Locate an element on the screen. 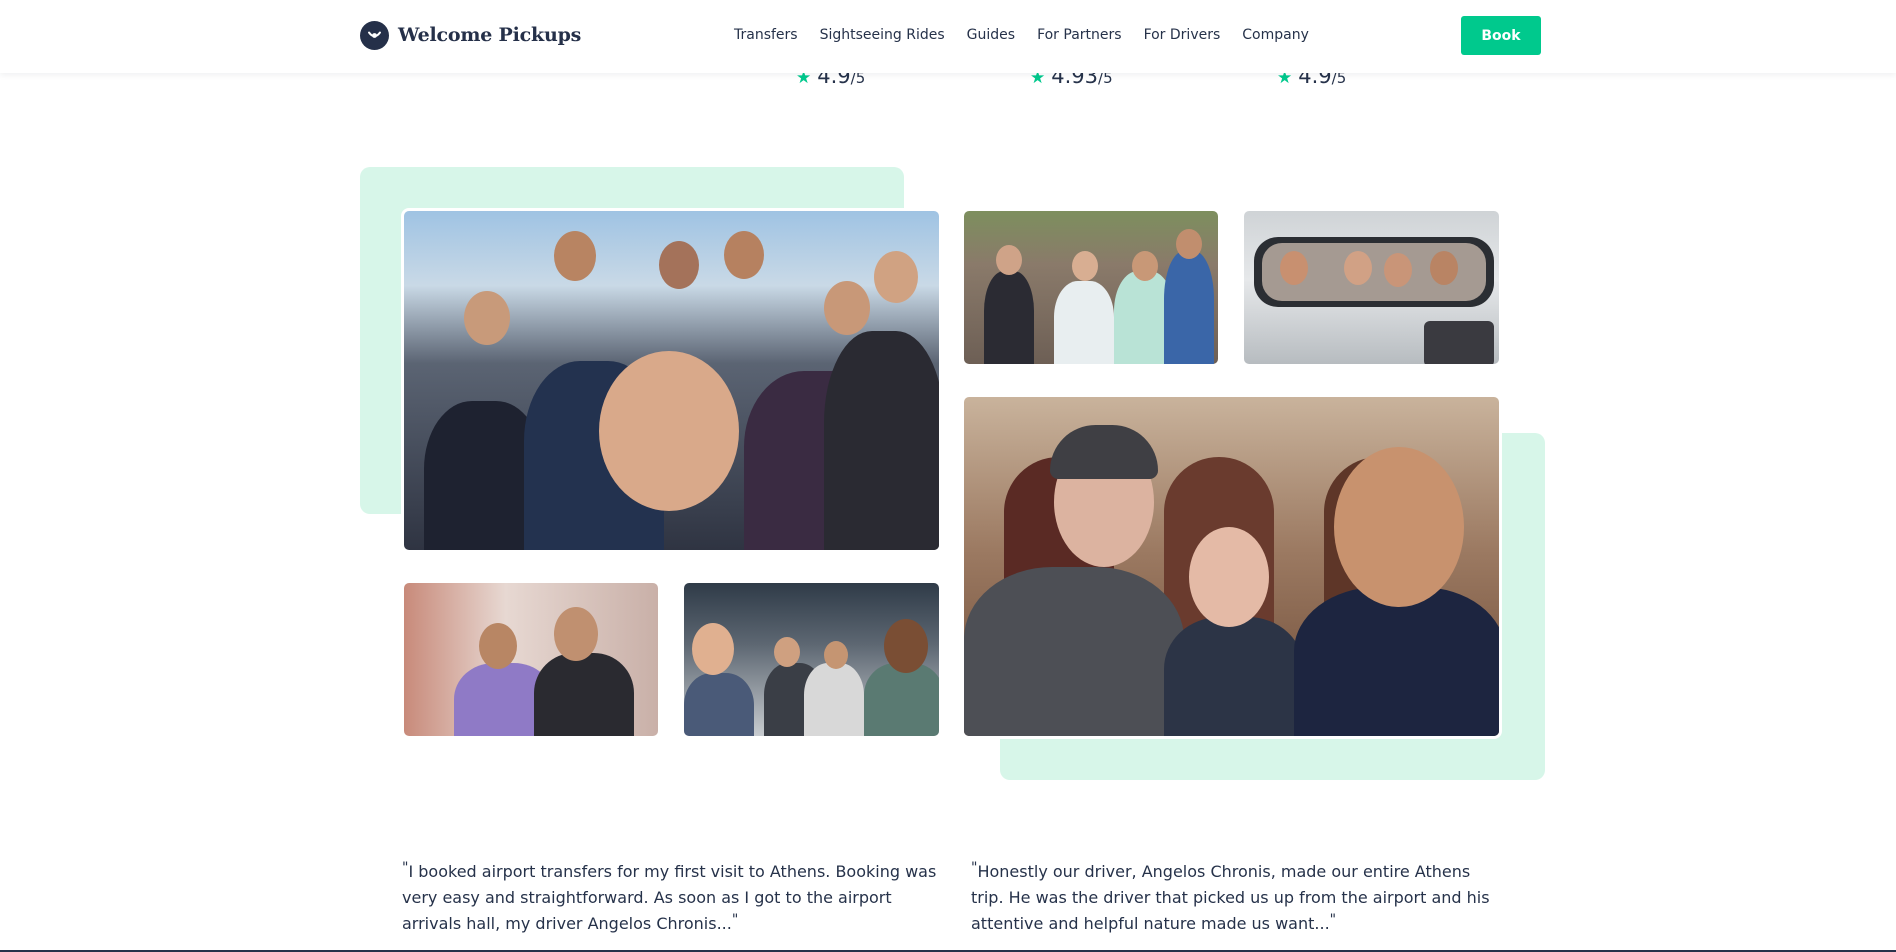  nav-sightseeing-rides: Sightseeing Rides is located at coordinates (882, 35).